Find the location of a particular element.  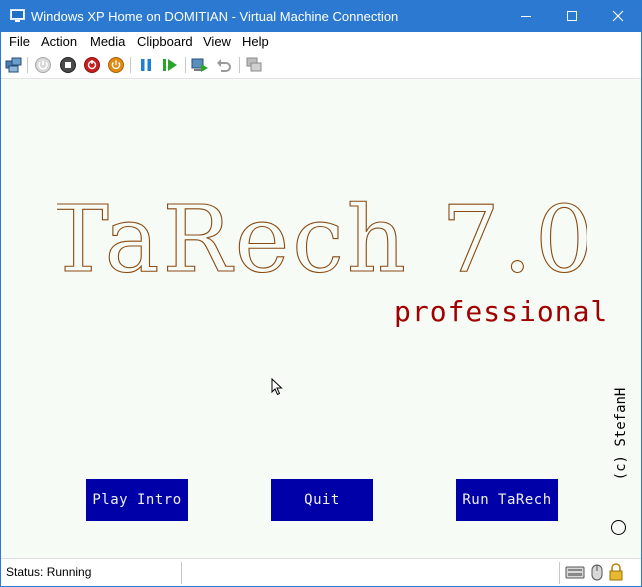

turn-off-button is located at coordinates (68, 65).